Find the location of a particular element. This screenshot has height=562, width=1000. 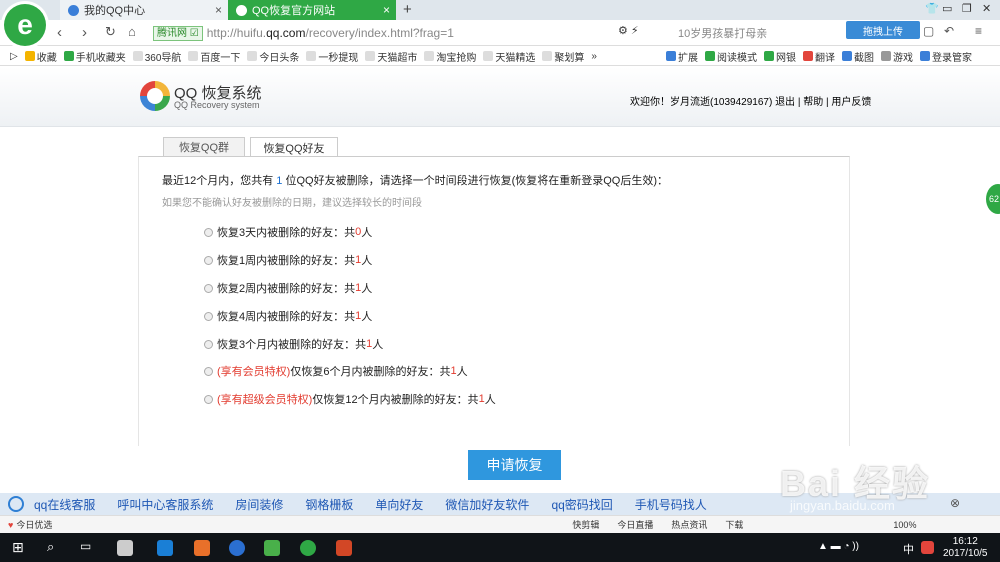

search-icon: ⌕ is located at coordinates (50, 547).